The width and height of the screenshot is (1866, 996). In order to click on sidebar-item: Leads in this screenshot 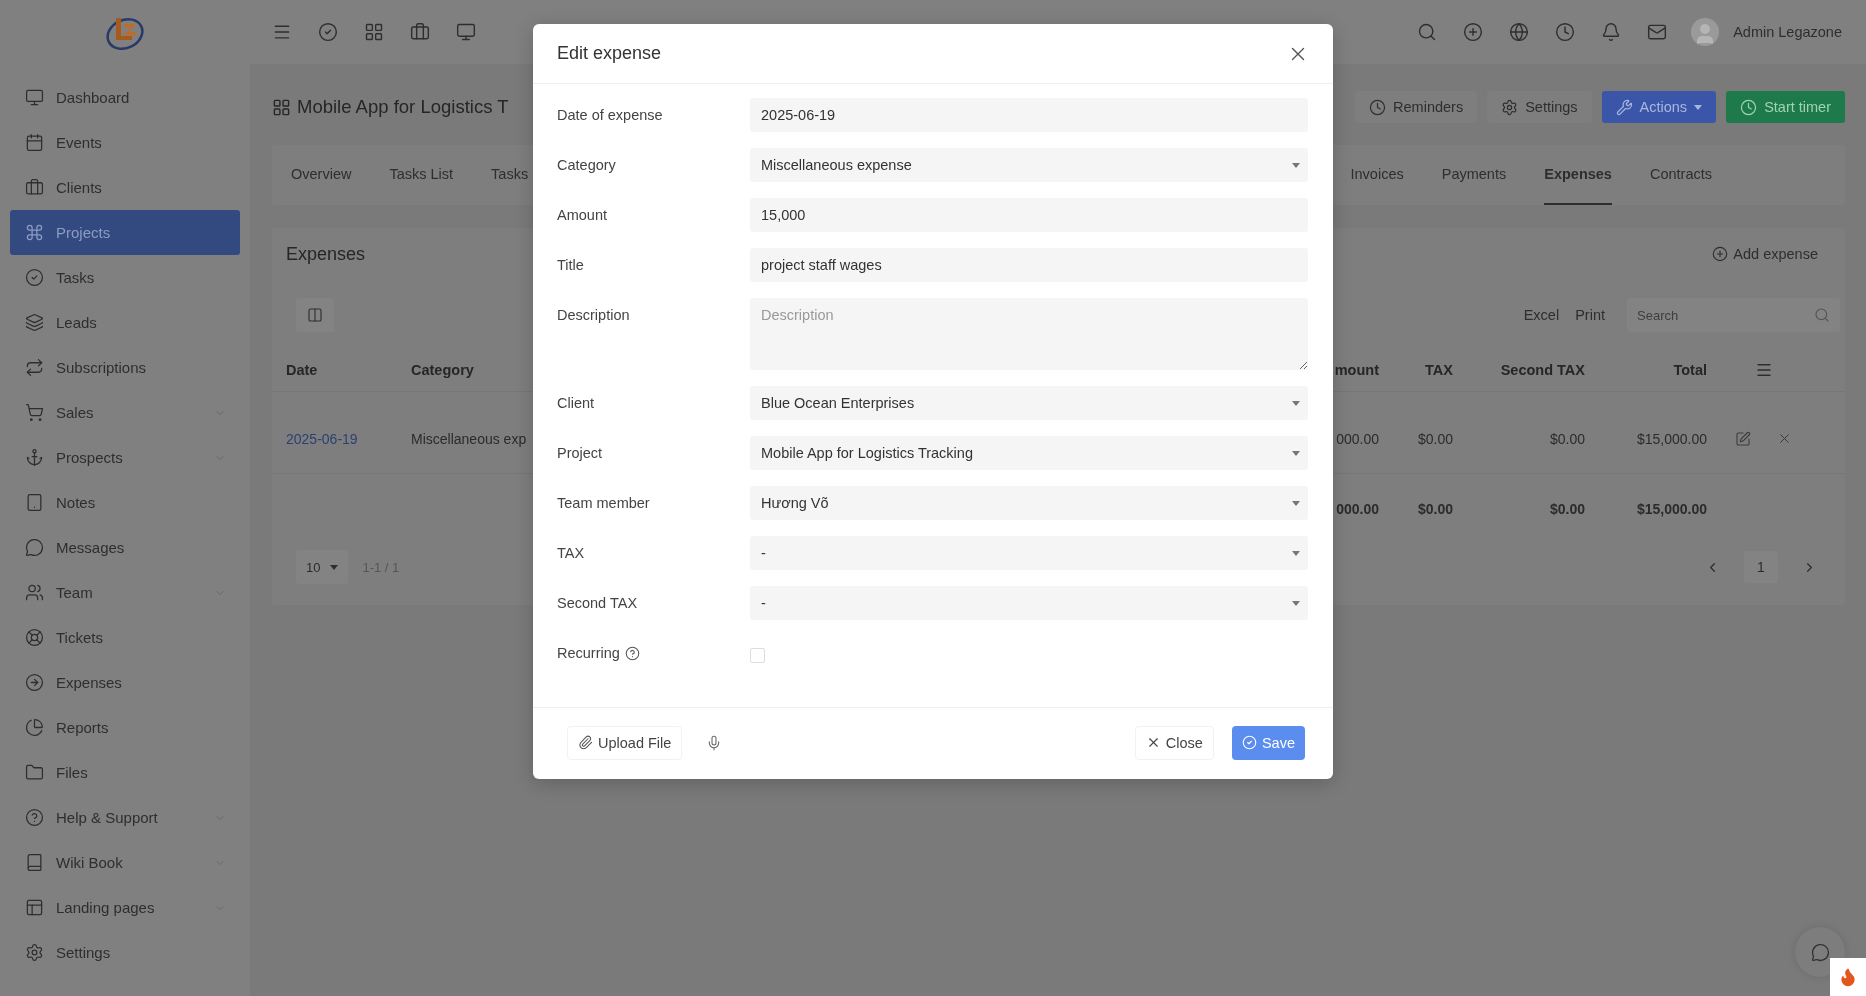, I will do `click(125, 322)`.